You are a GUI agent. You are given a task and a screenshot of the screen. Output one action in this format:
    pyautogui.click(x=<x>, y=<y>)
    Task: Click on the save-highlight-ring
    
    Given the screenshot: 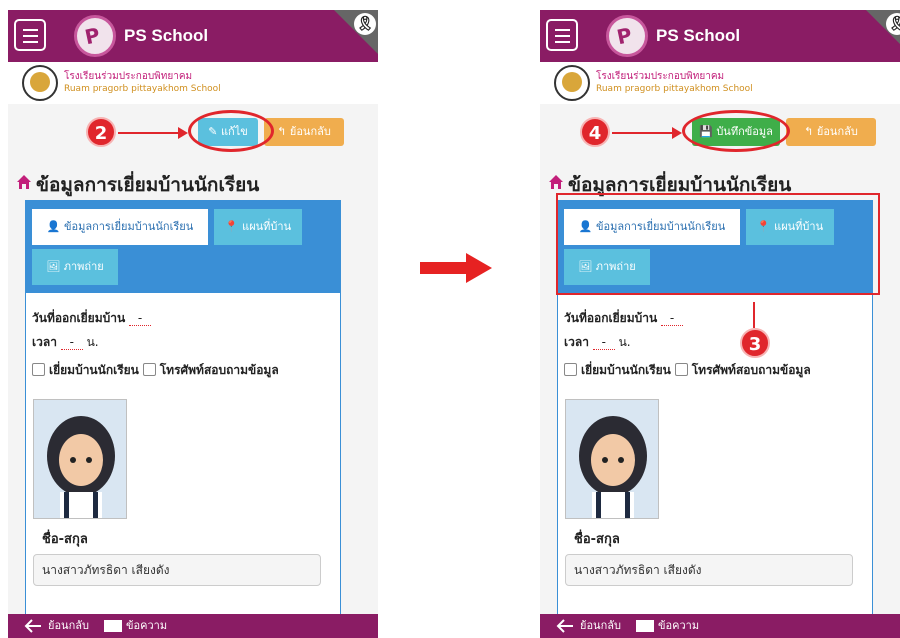 What is the action you would take?
    pyautogui.click(x=736, y=131)
    